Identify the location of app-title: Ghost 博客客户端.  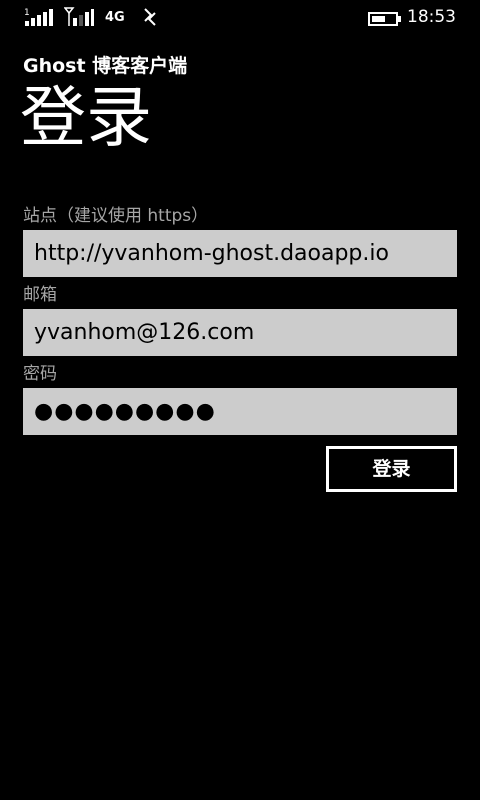
(105, 66).